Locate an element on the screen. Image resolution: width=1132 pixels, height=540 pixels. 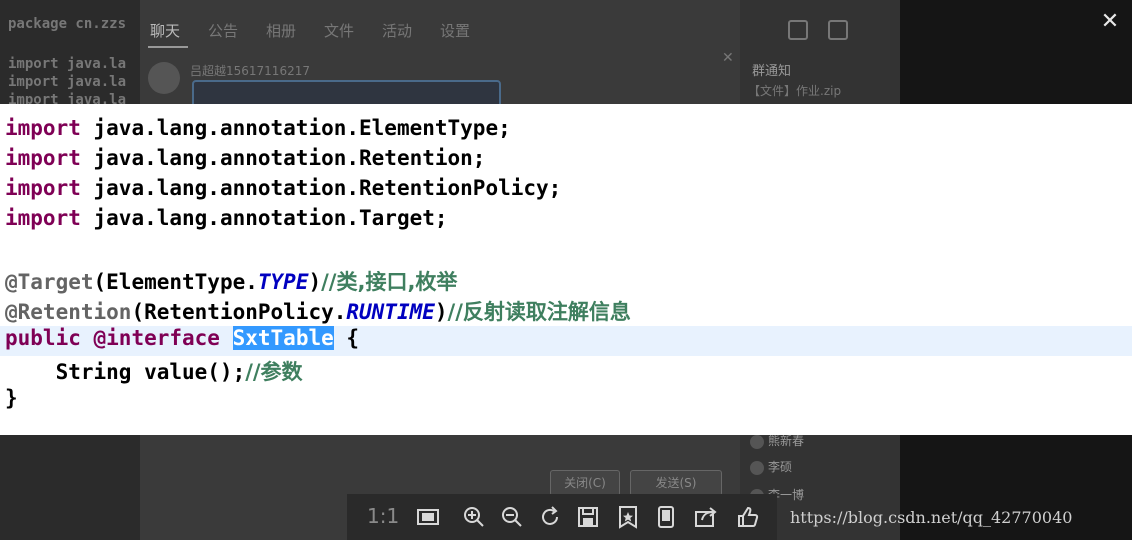
code-line-import: import java.lang.annotation.Target; is located at coordinates (226, 218).